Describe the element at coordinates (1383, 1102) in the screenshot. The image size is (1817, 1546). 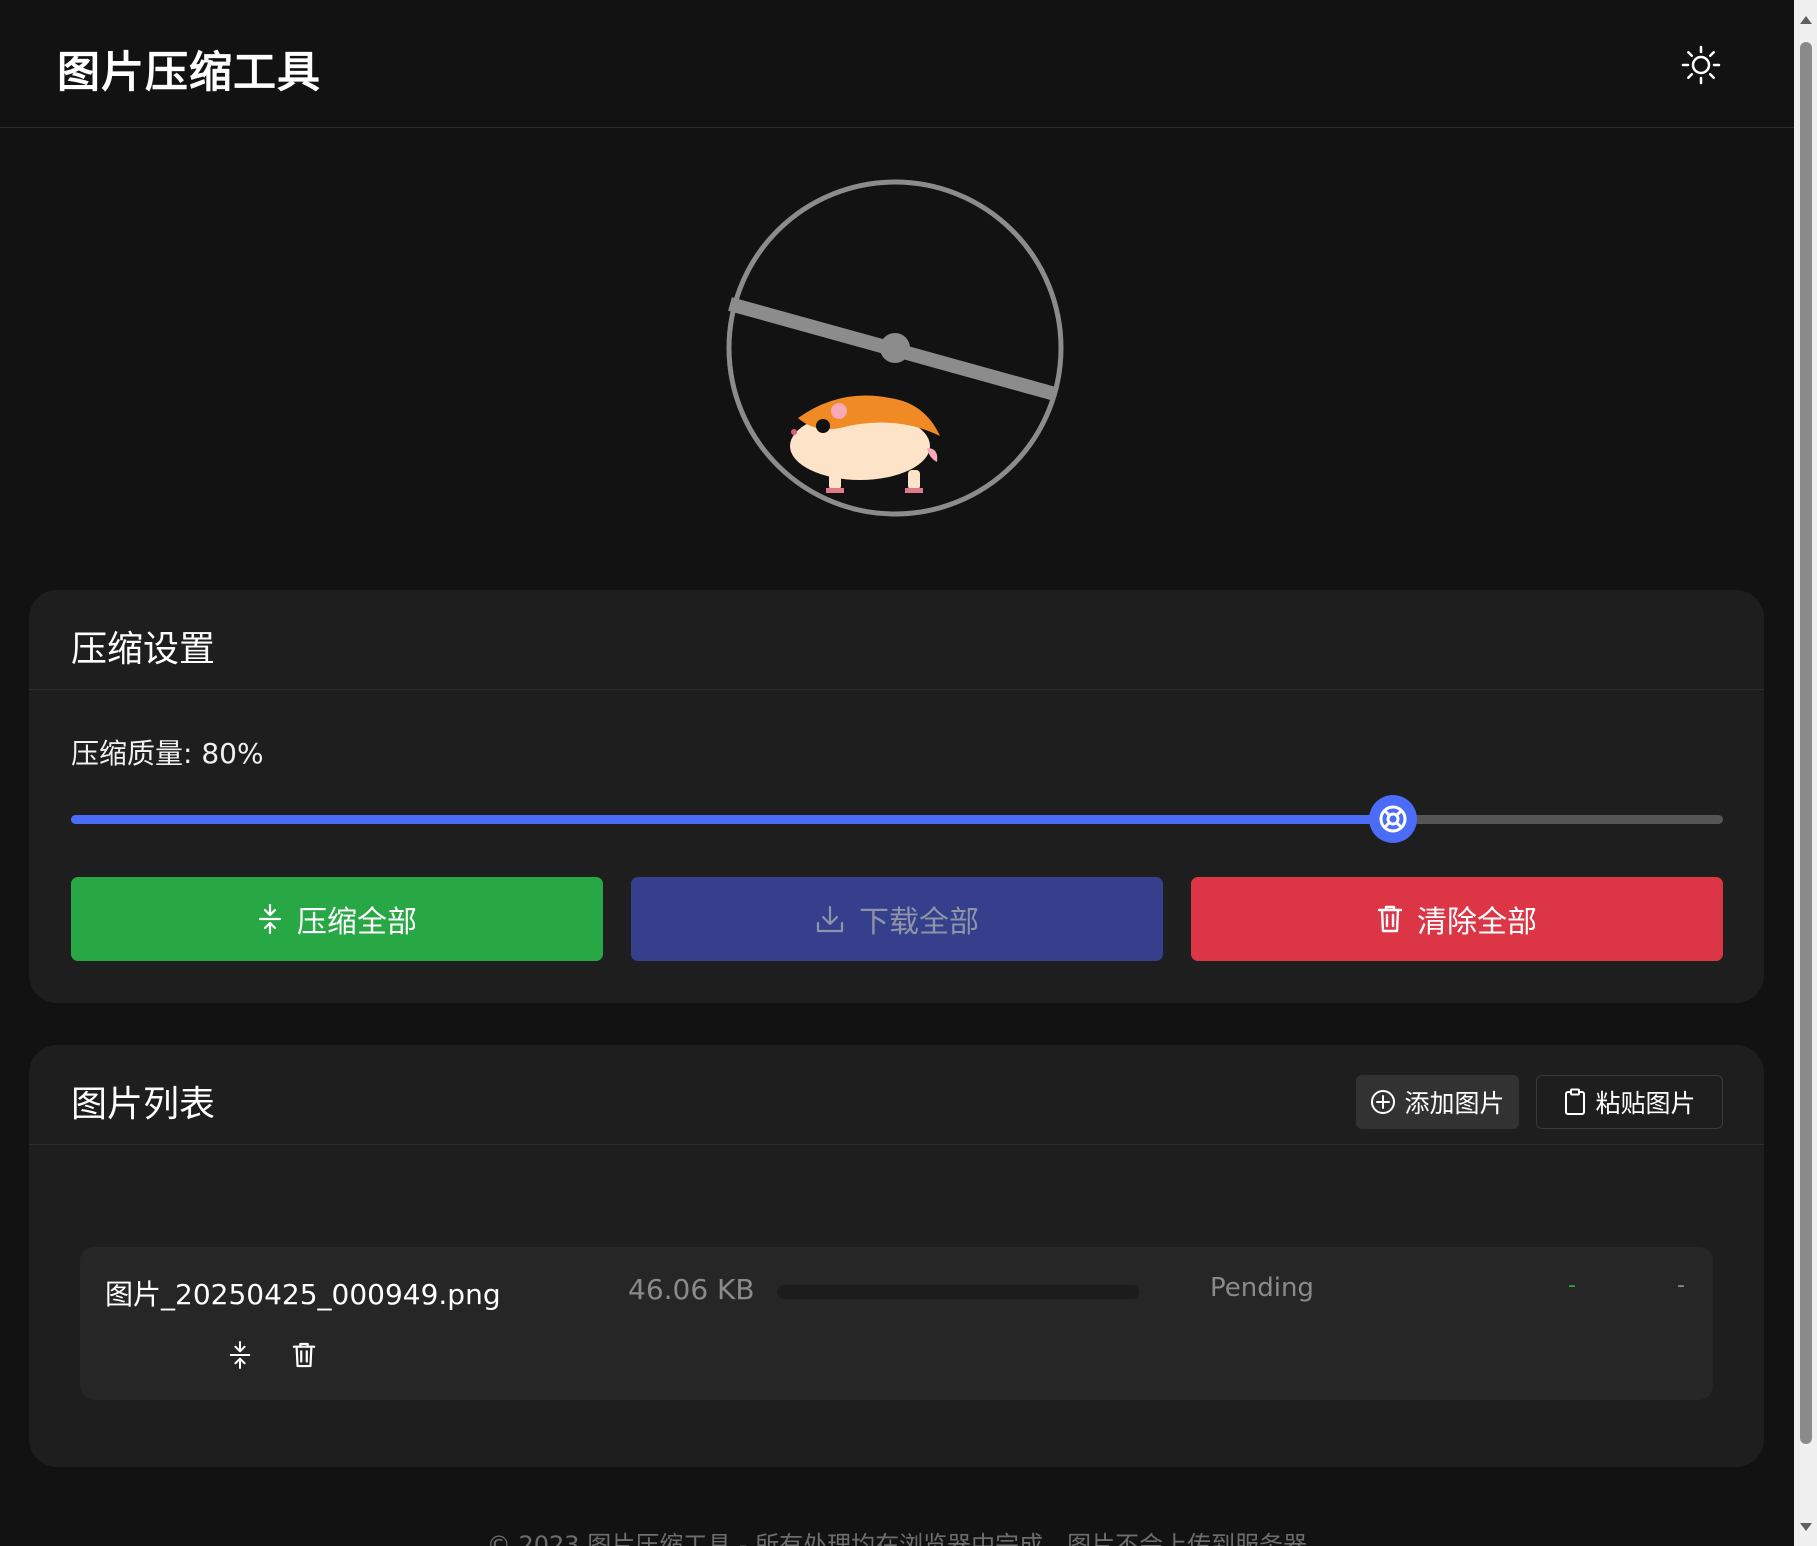
I see `plus-circle-icon` at that location.